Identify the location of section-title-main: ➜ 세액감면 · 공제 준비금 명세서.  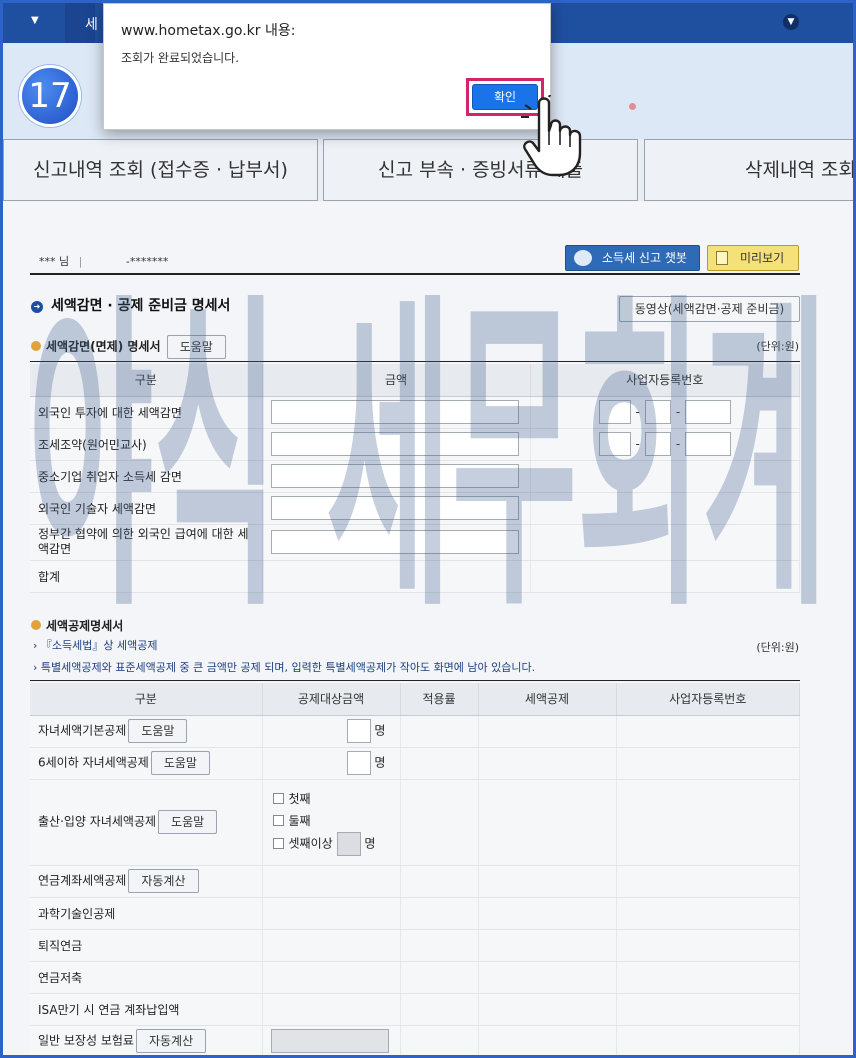
(130, 305).